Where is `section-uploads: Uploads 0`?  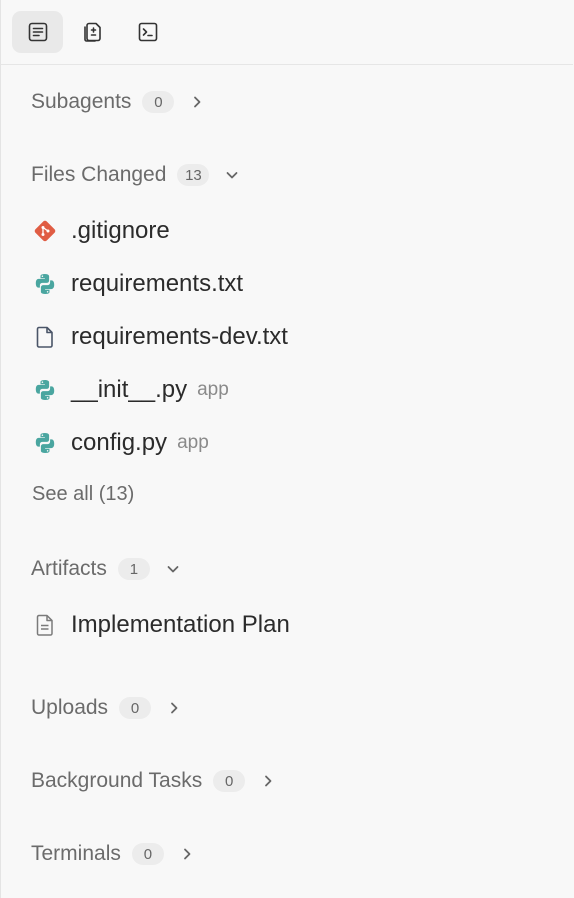 section-uploads: Uploads 0 is located at coordinates (106, 708).